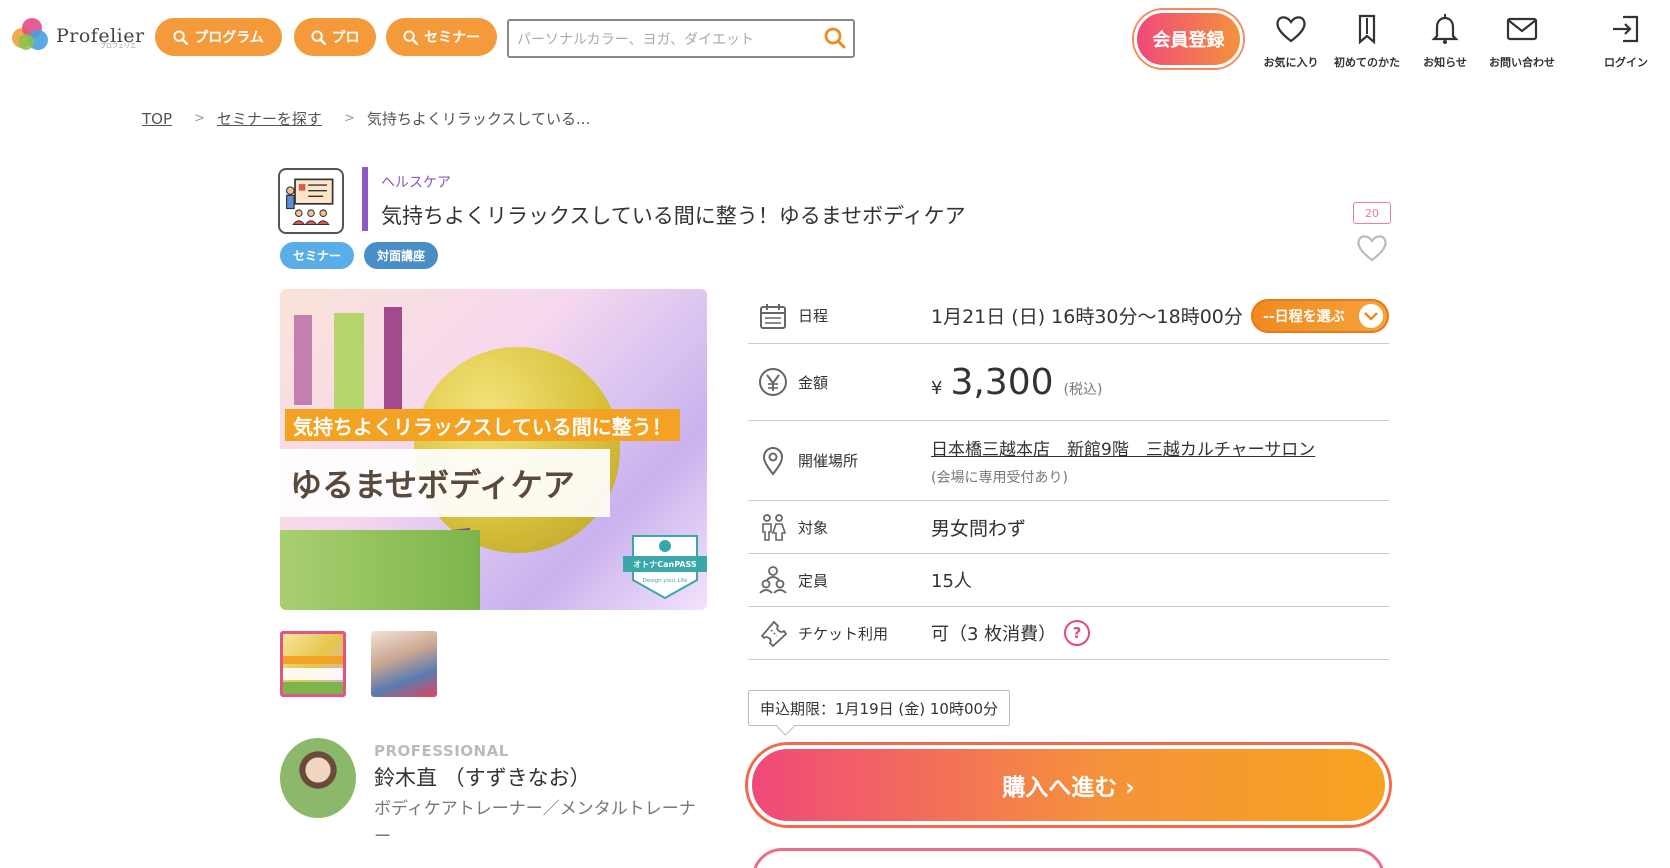 The image size is (1670, 868). Describe the element at coordinates (535, 823) in the screenshot. I see `professional-role: ボディケアトレーナー／メンタルトレーナー` at that location.